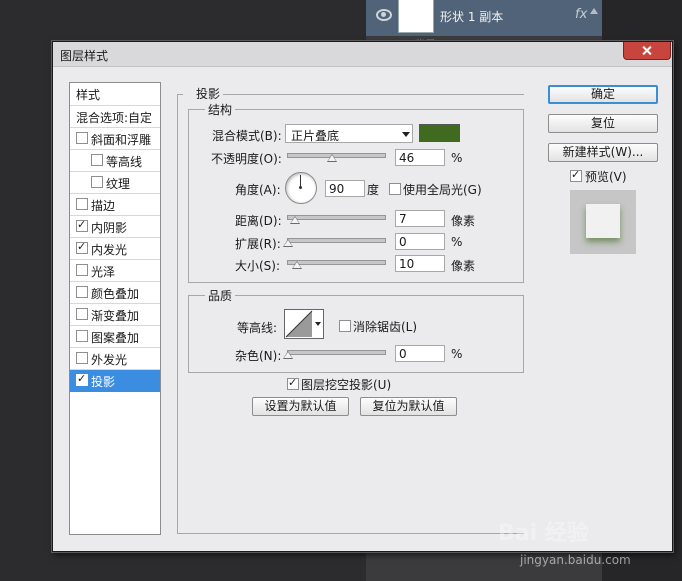  I want to click on style-item-label: 外发光, so click(109, 360).